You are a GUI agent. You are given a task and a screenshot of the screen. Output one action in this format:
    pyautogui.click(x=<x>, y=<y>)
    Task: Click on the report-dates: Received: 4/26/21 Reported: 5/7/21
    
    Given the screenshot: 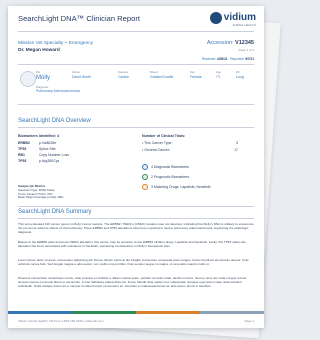 What is the action you would take?
    pyautogui.click(x=228, y=59)
    